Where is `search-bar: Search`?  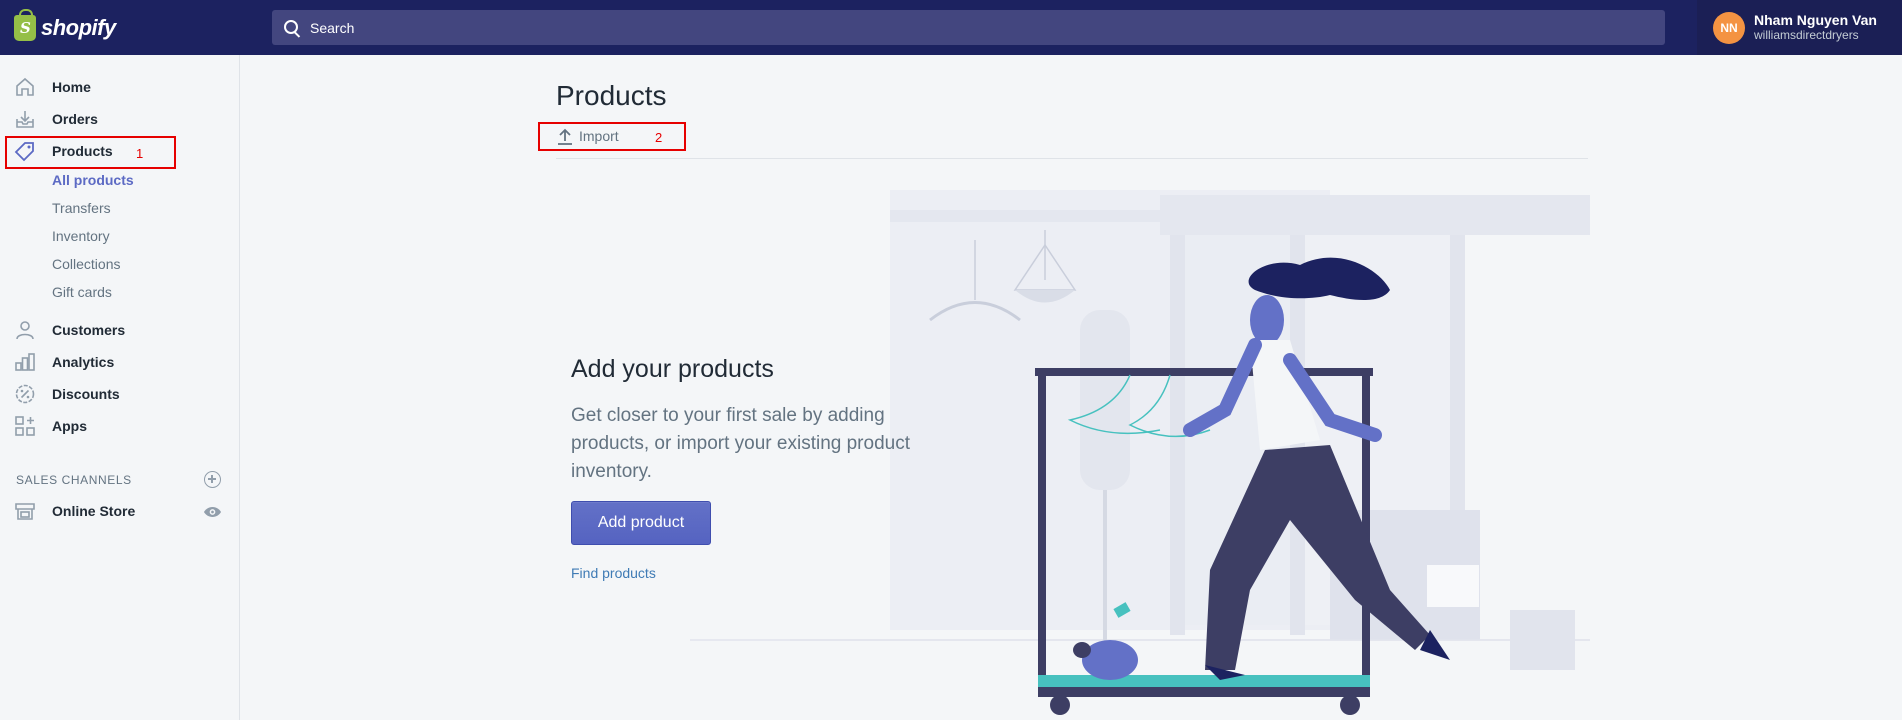
search-bar: Search is located at coordinates (968, 27).